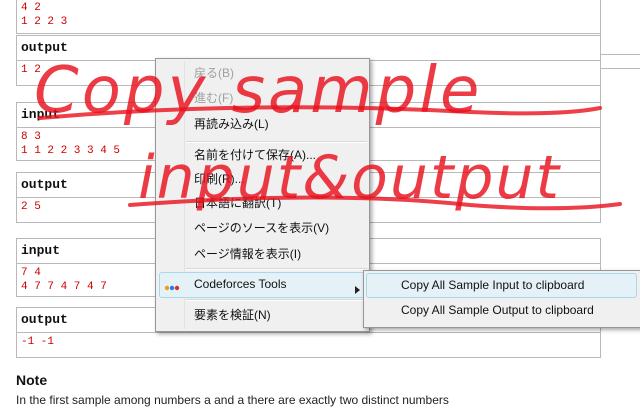  What do you see at coordinates (32, 380) in the screenshot?
I see `note-title: Note` at bounding box center [32, 380].